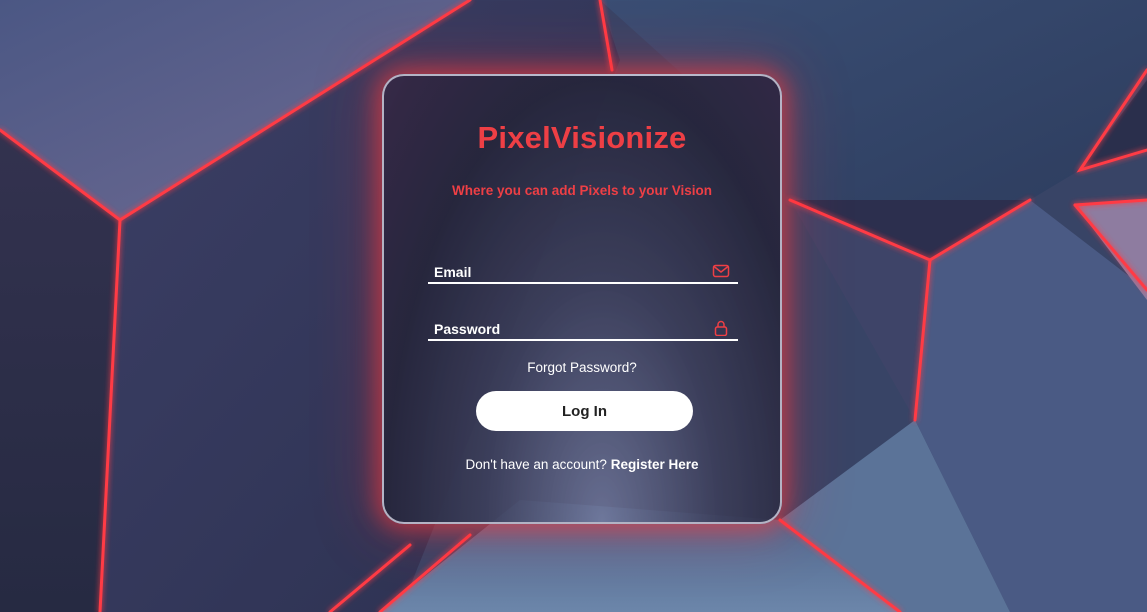  I want to click on email-label: Email, so click(453, 272).